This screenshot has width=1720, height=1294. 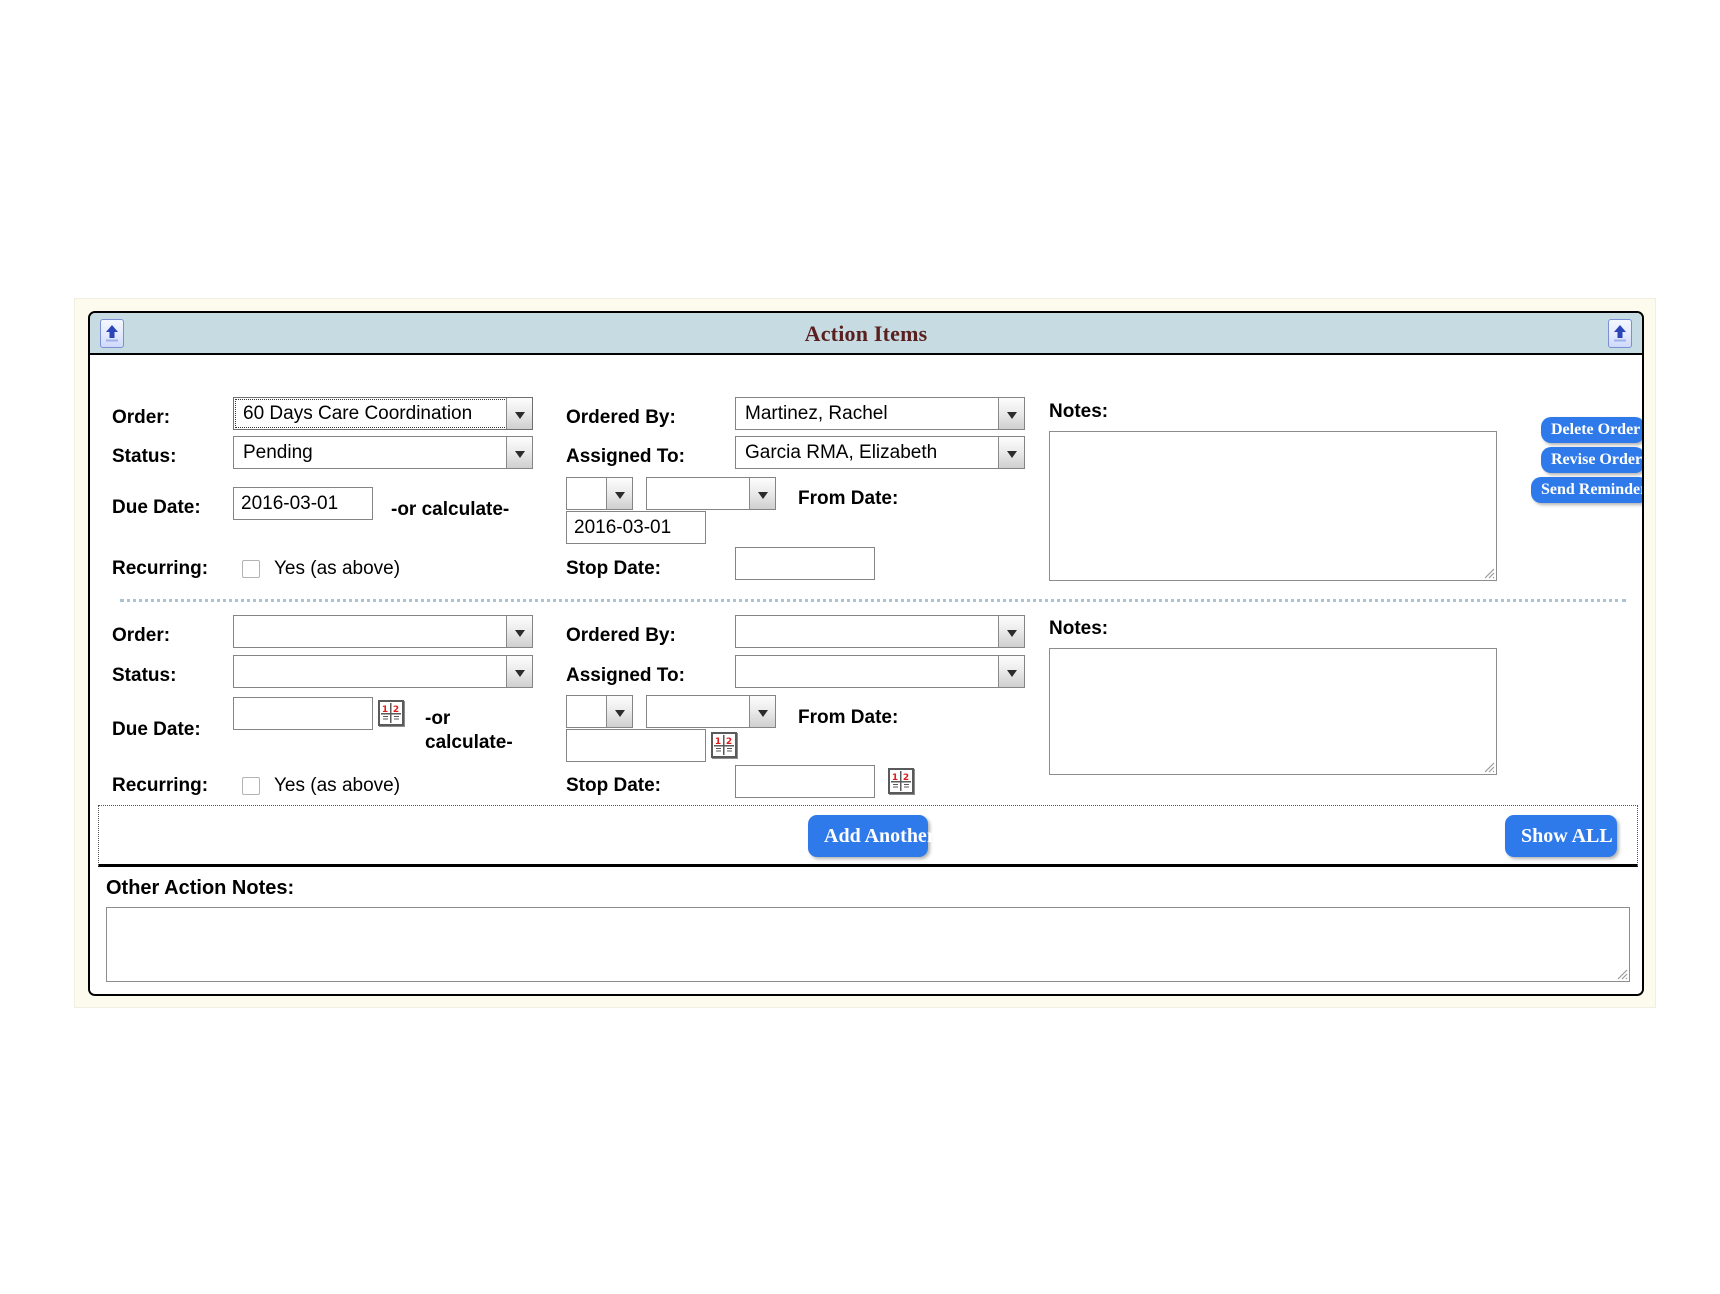 What do you see at coordinates (383, 452) in the screenshot?
I see `status-select-1: Pending` at bounding box center [383, 452].